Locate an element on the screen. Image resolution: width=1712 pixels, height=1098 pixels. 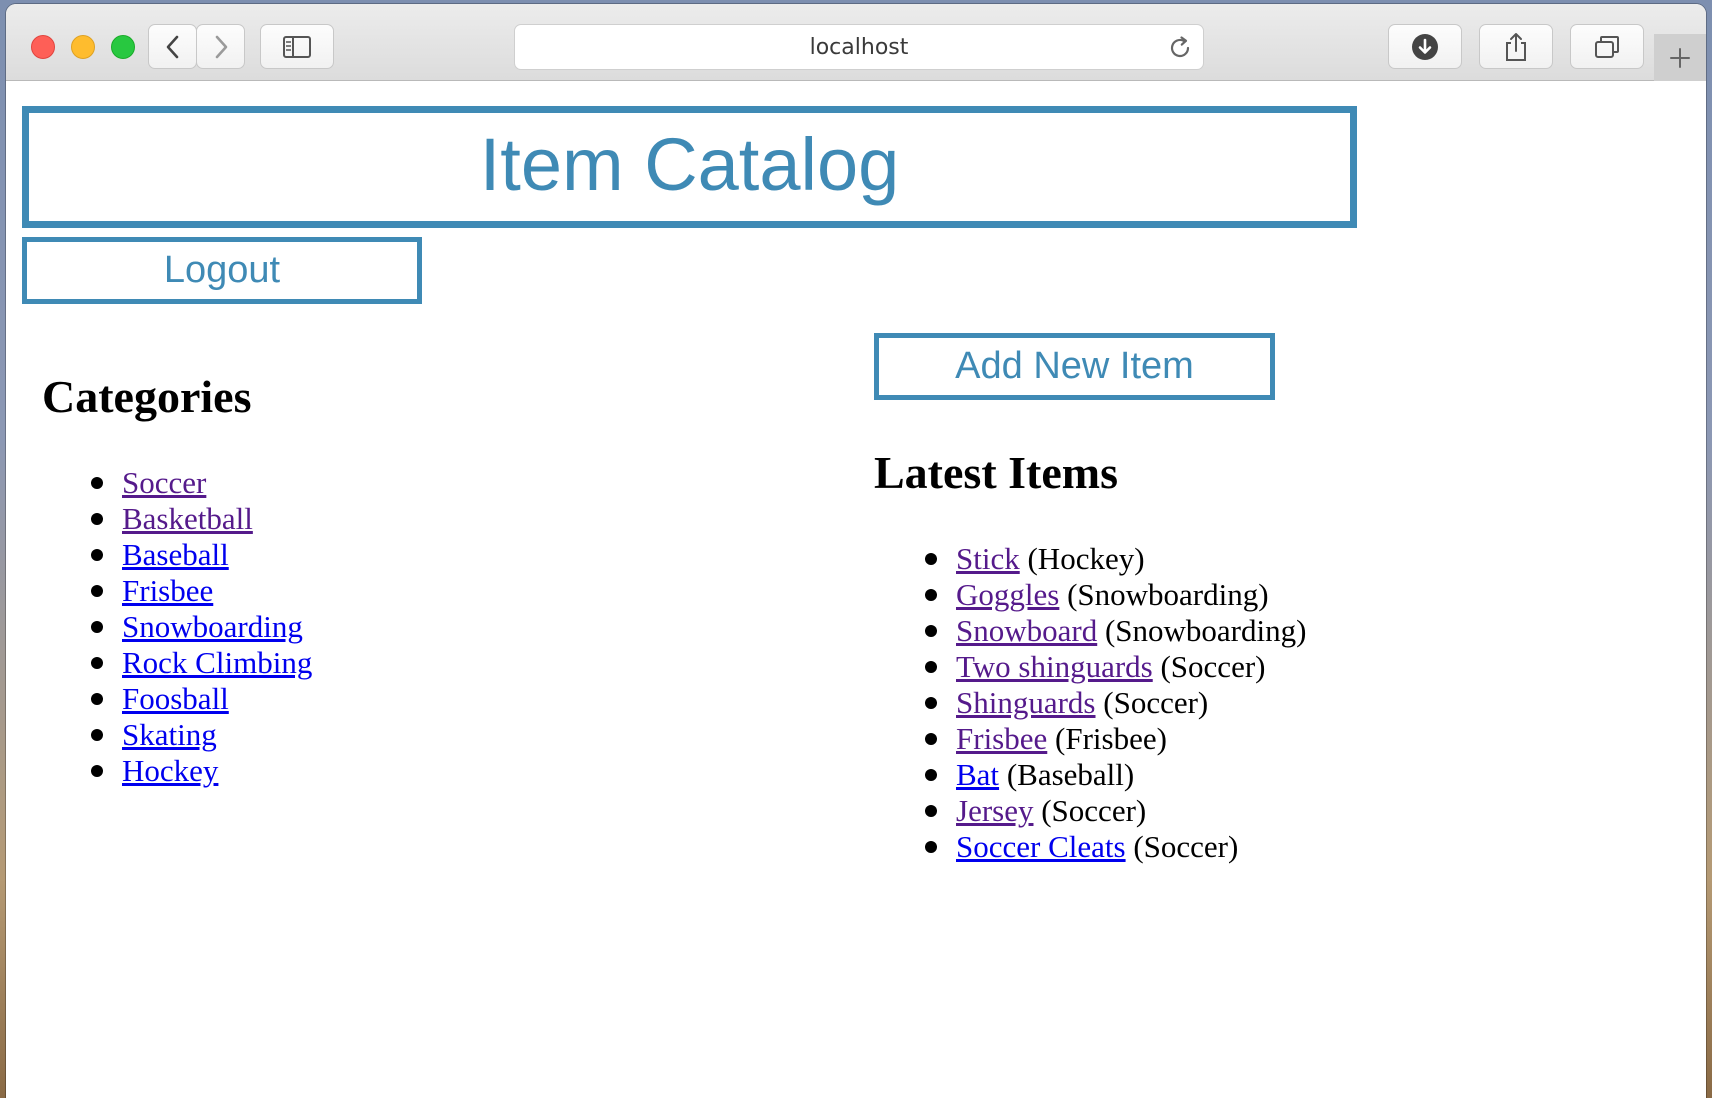
item-link: Jersey is located at coordinates (994, 810).